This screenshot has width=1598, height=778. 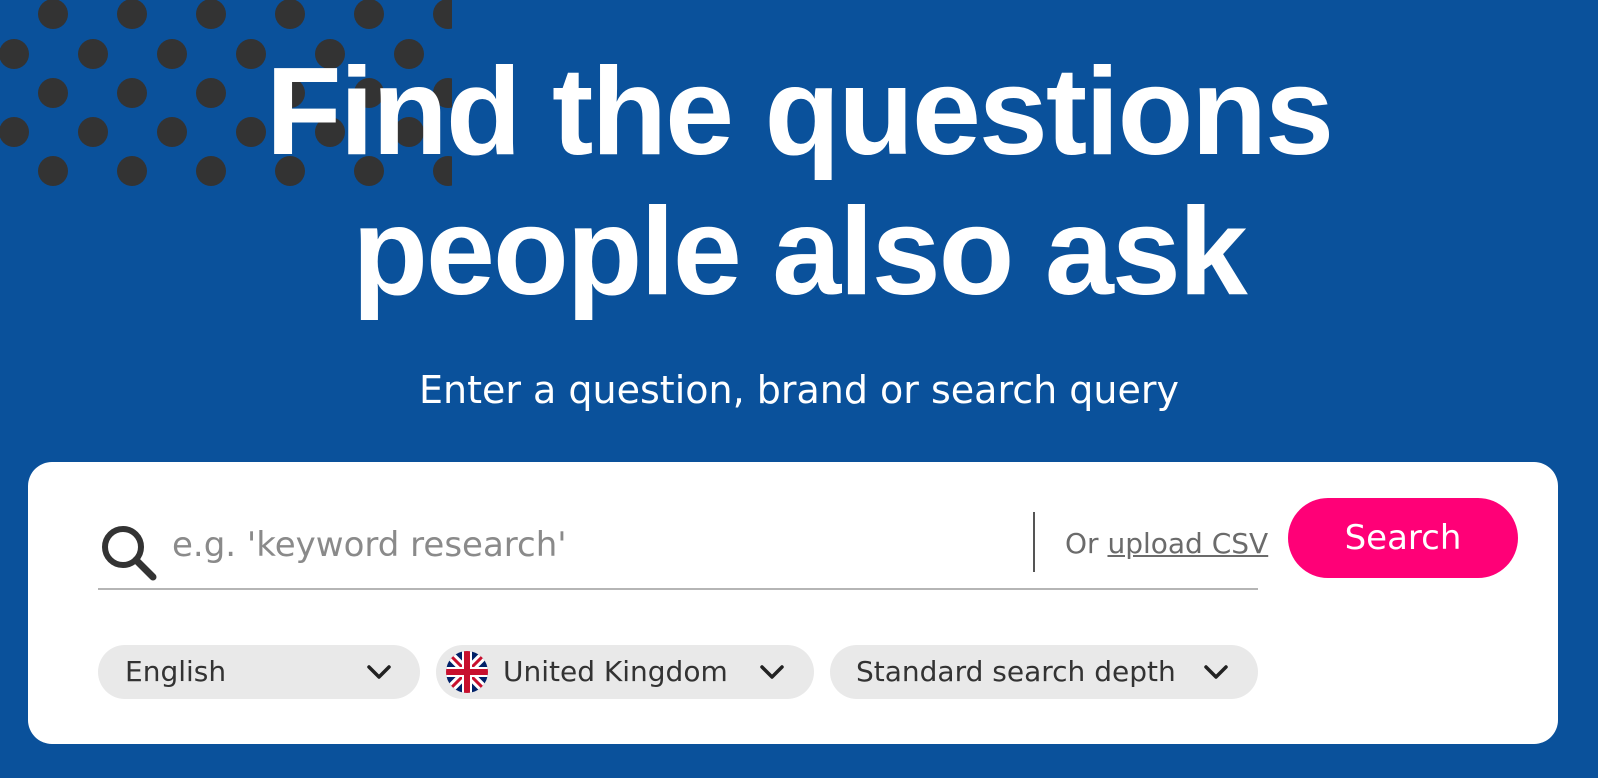 I want to click on language-select: English, so click(x=259, y=672).